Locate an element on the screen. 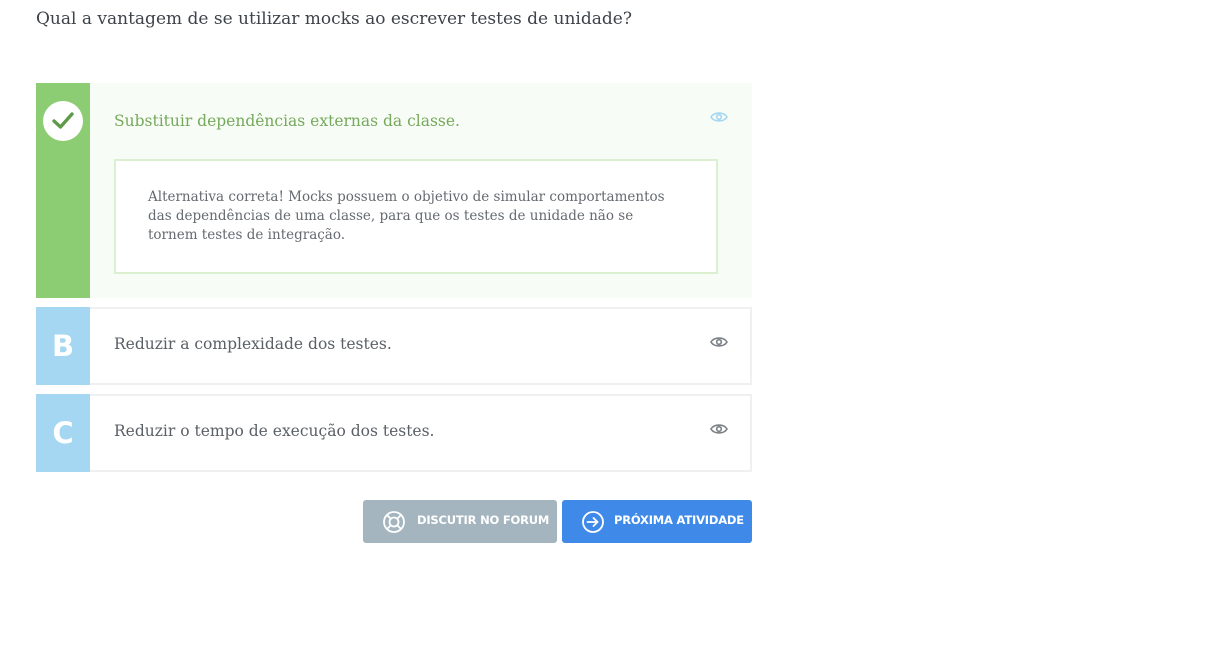  discuss-forum-button: DISCUTIR NO FORUM is located at coordinates (460, 521).